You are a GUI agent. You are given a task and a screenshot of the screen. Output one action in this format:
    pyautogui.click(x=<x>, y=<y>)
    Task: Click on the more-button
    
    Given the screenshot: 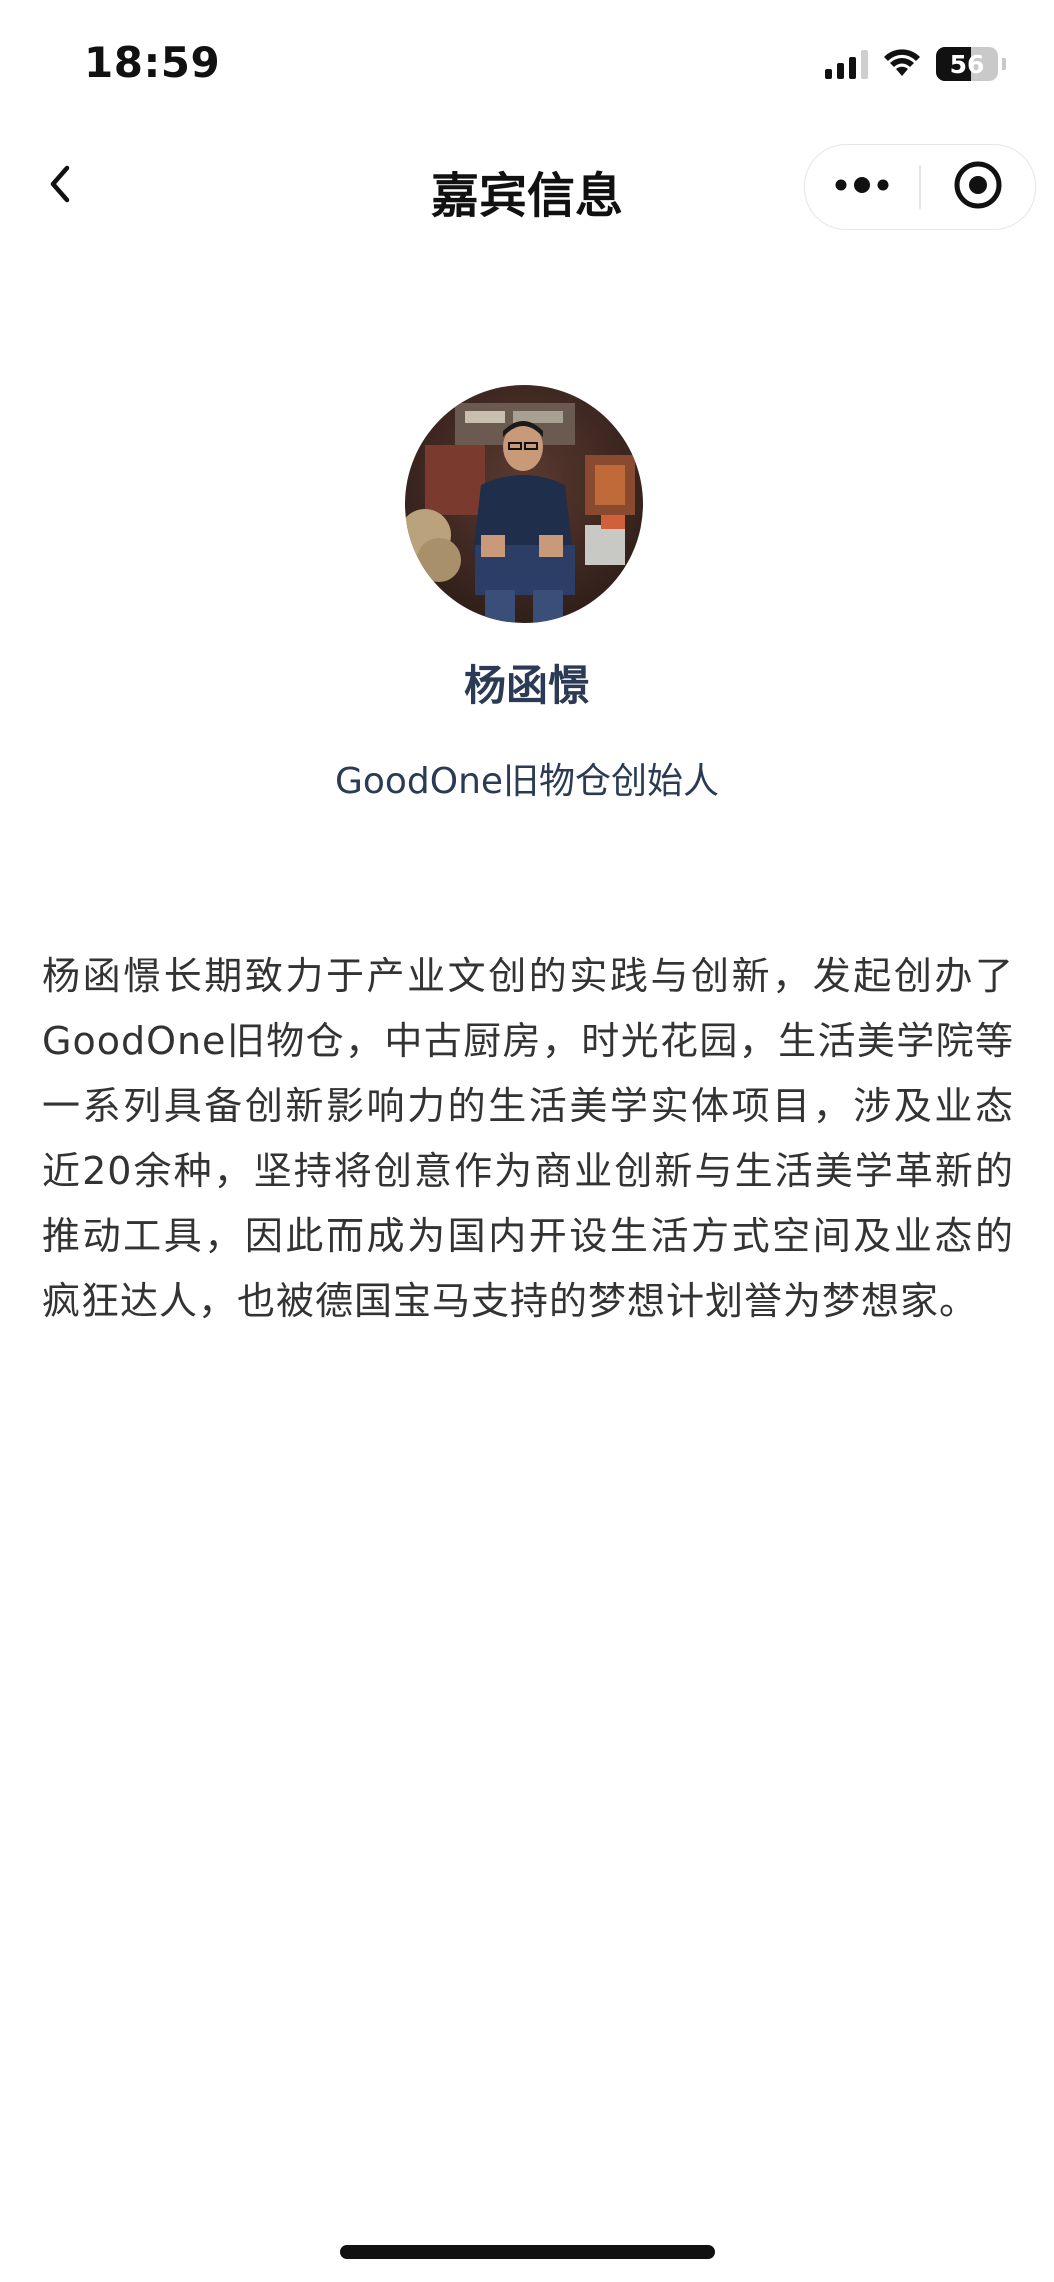 What is the action you would take?
    pyautogui.click(x=862, y=187)
    